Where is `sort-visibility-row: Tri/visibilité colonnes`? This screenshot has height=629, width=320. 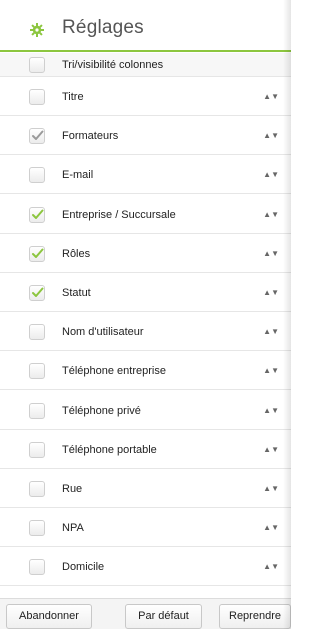
sort-visibility-row: Tri/visibilité colonnes is located at coordinates (145, 65).